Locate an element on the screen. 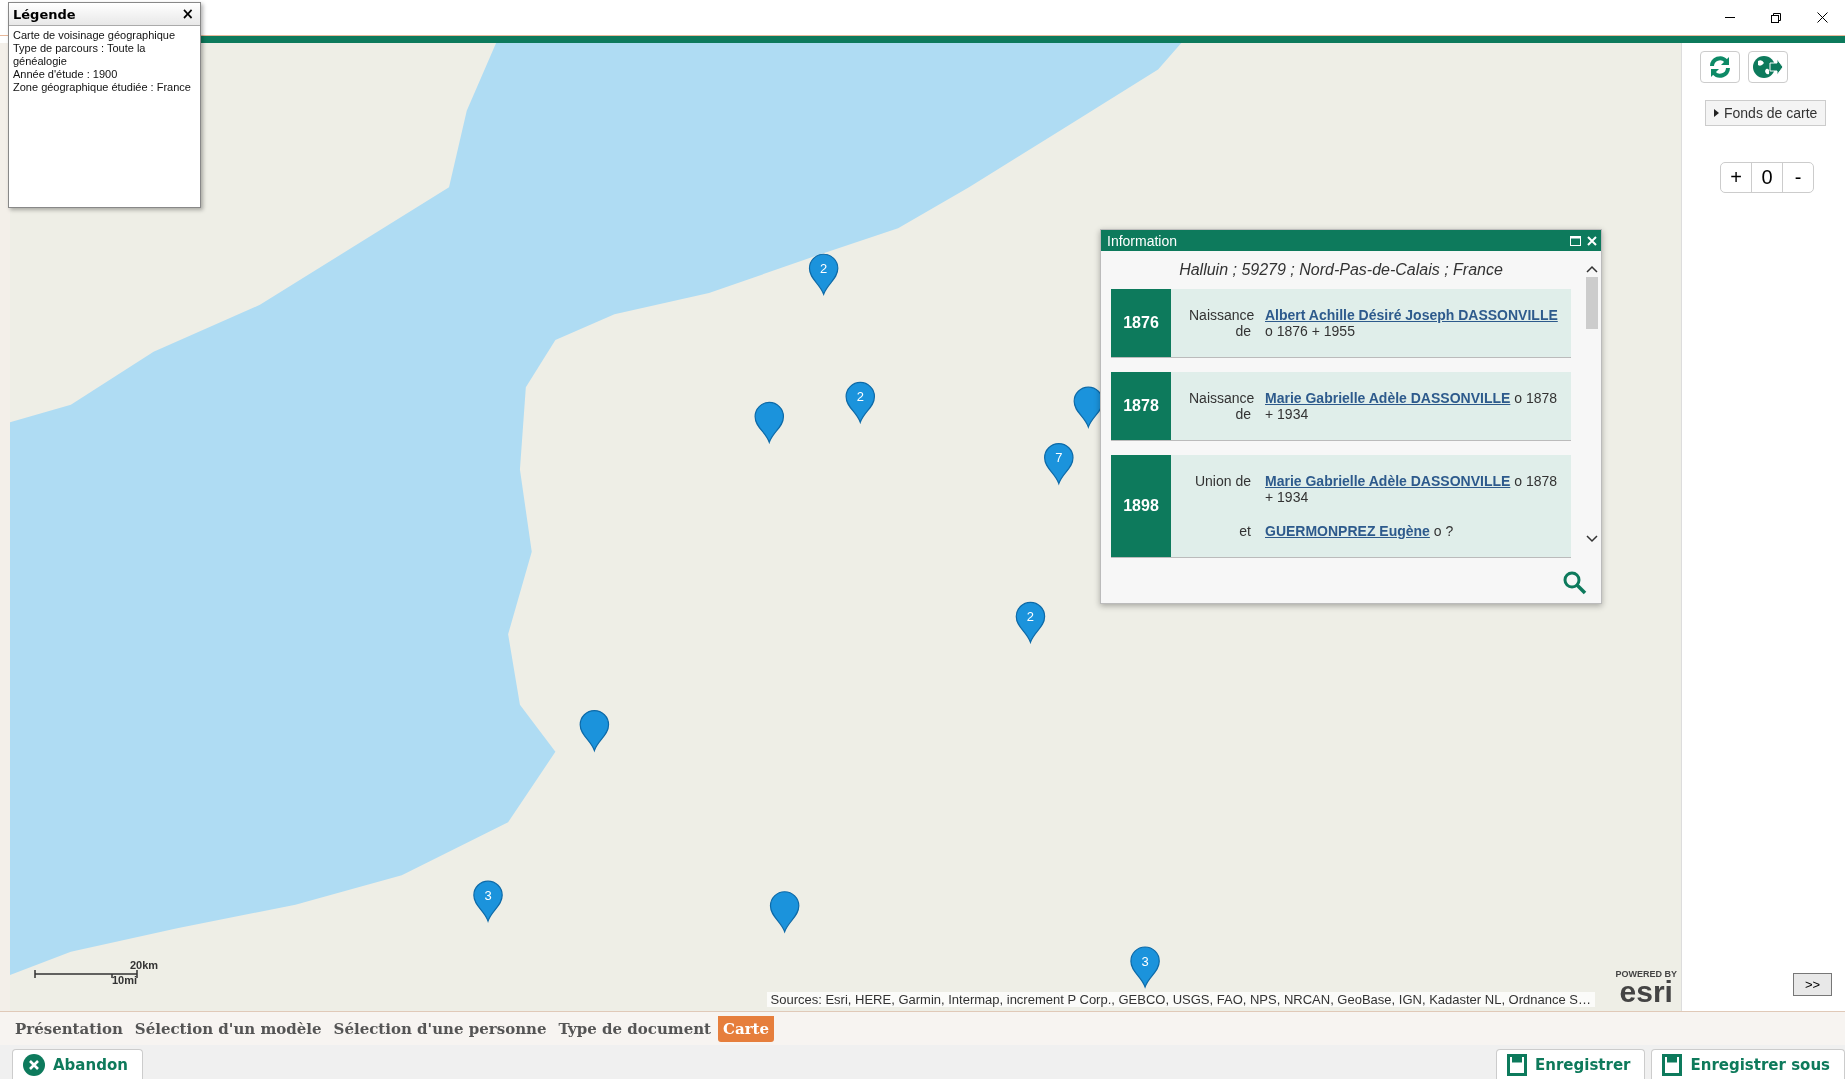  tab: Sélection d'un modèle is located at coordinates (228, 1028).